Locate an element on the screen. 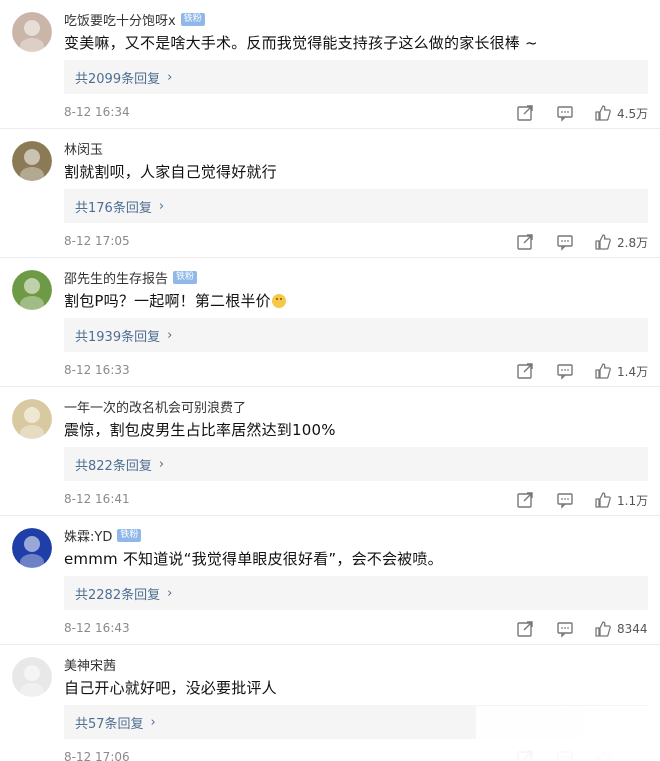  like-button: 8344 is located at coordinates (621, 629).